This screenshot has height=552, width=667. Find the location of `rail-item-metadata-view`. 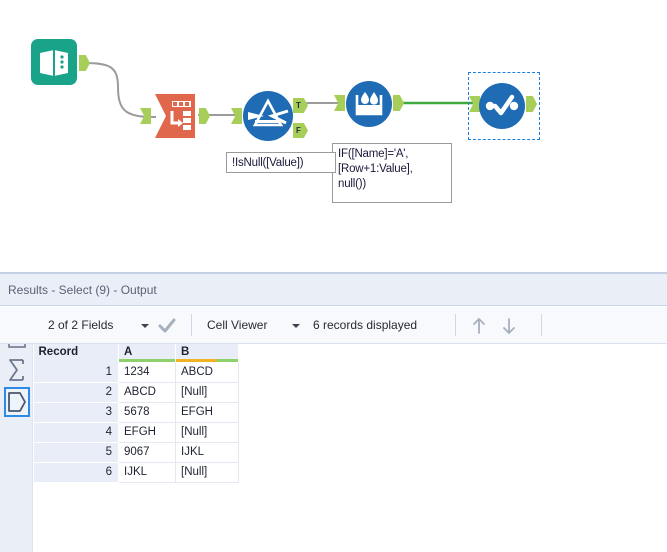

rail-item-metadata-view is located at coordinates (17, 402).